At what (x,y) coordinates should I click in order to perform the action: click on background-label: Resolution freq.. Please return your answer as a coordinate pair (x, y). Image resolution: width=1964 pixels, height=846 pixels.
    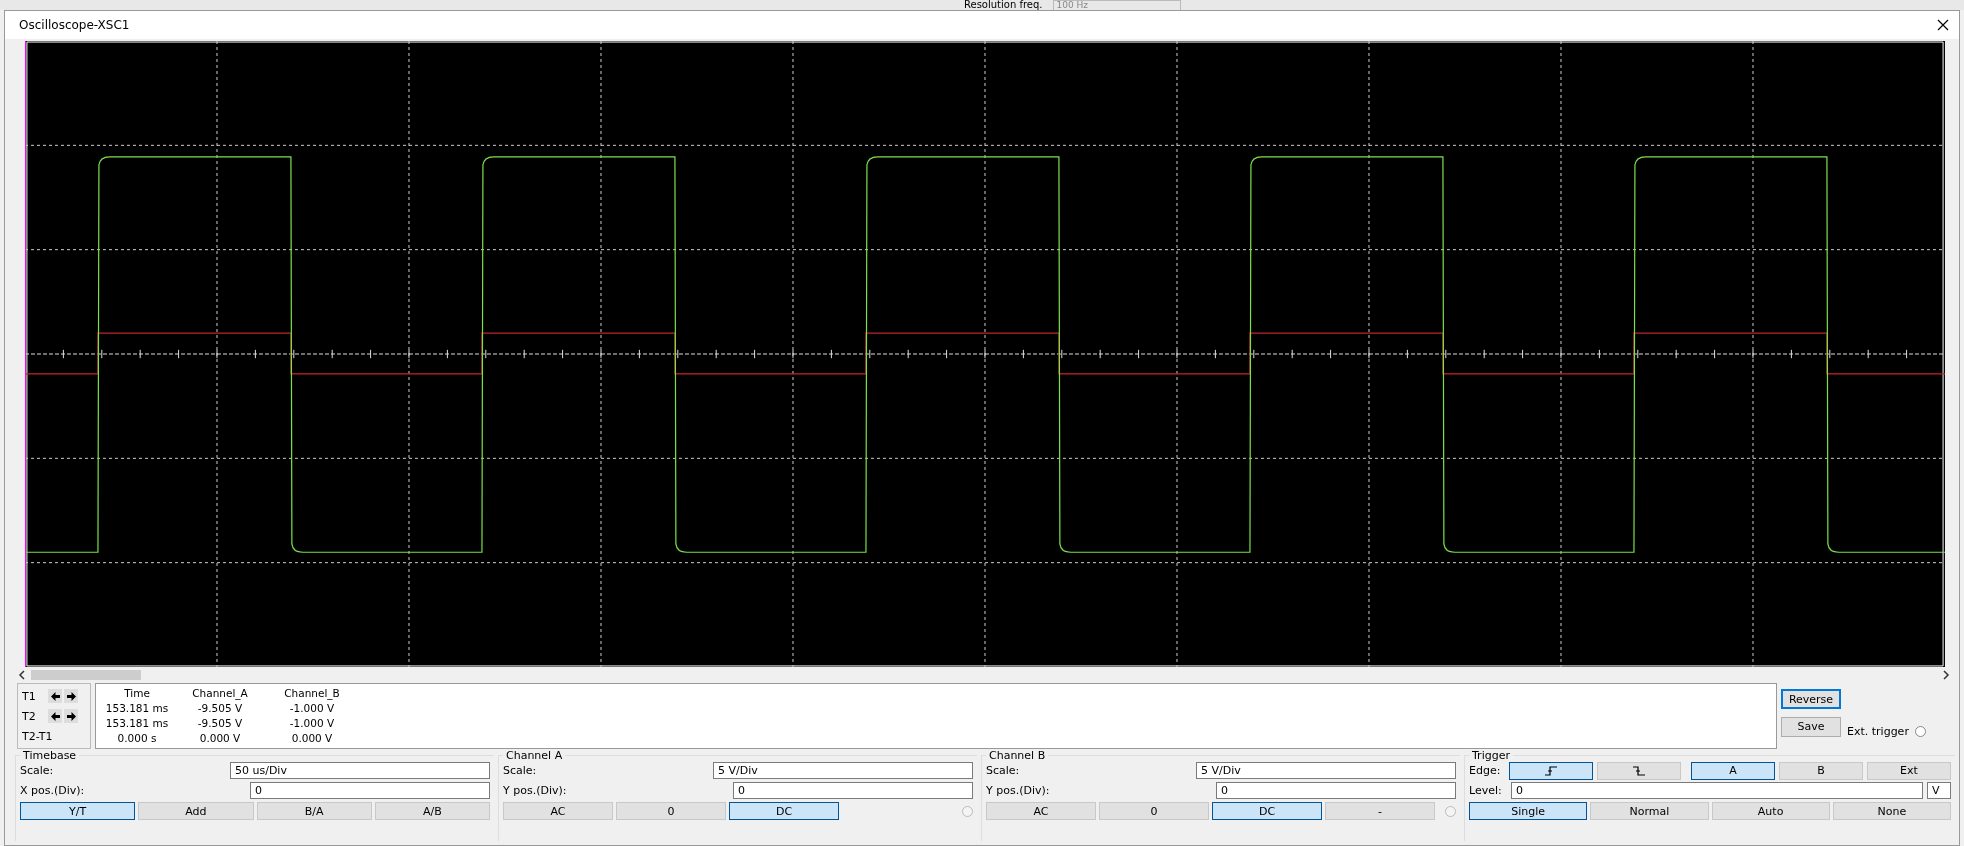
    Looking at the image, I should click on (1003, 5).